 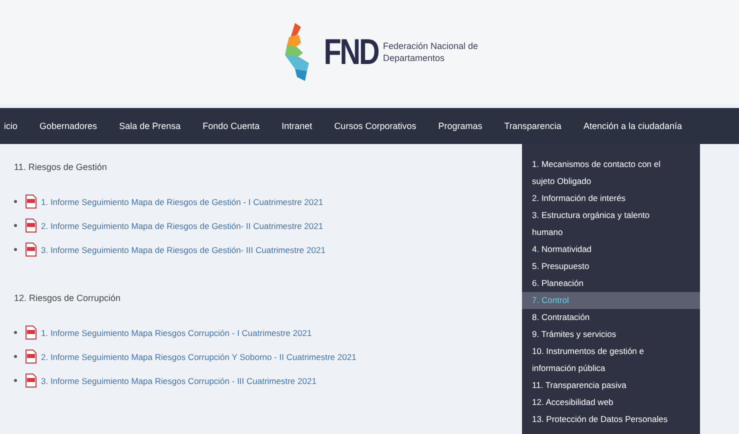 I want to click on menu-item: 12. Accesibilidad web, so click(x=611, y=402).